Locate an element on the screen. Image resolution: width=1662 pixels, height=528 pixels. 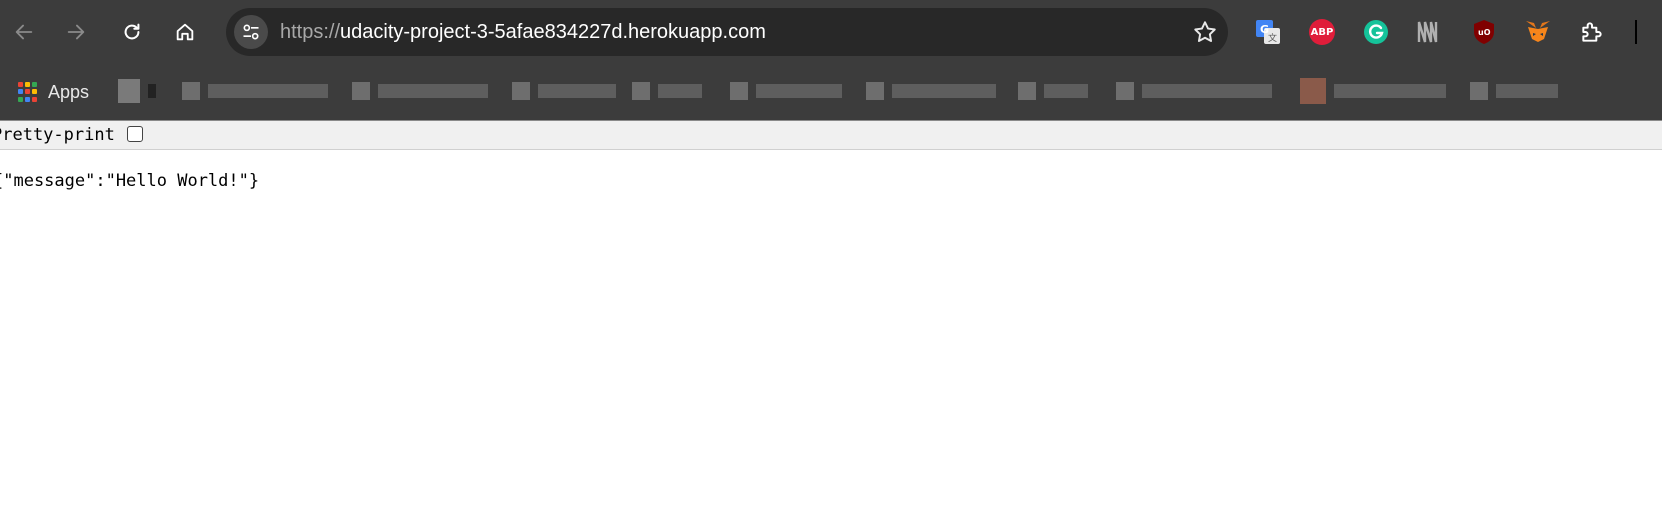
apps-grid-icon is located at coordinates (28, 92).